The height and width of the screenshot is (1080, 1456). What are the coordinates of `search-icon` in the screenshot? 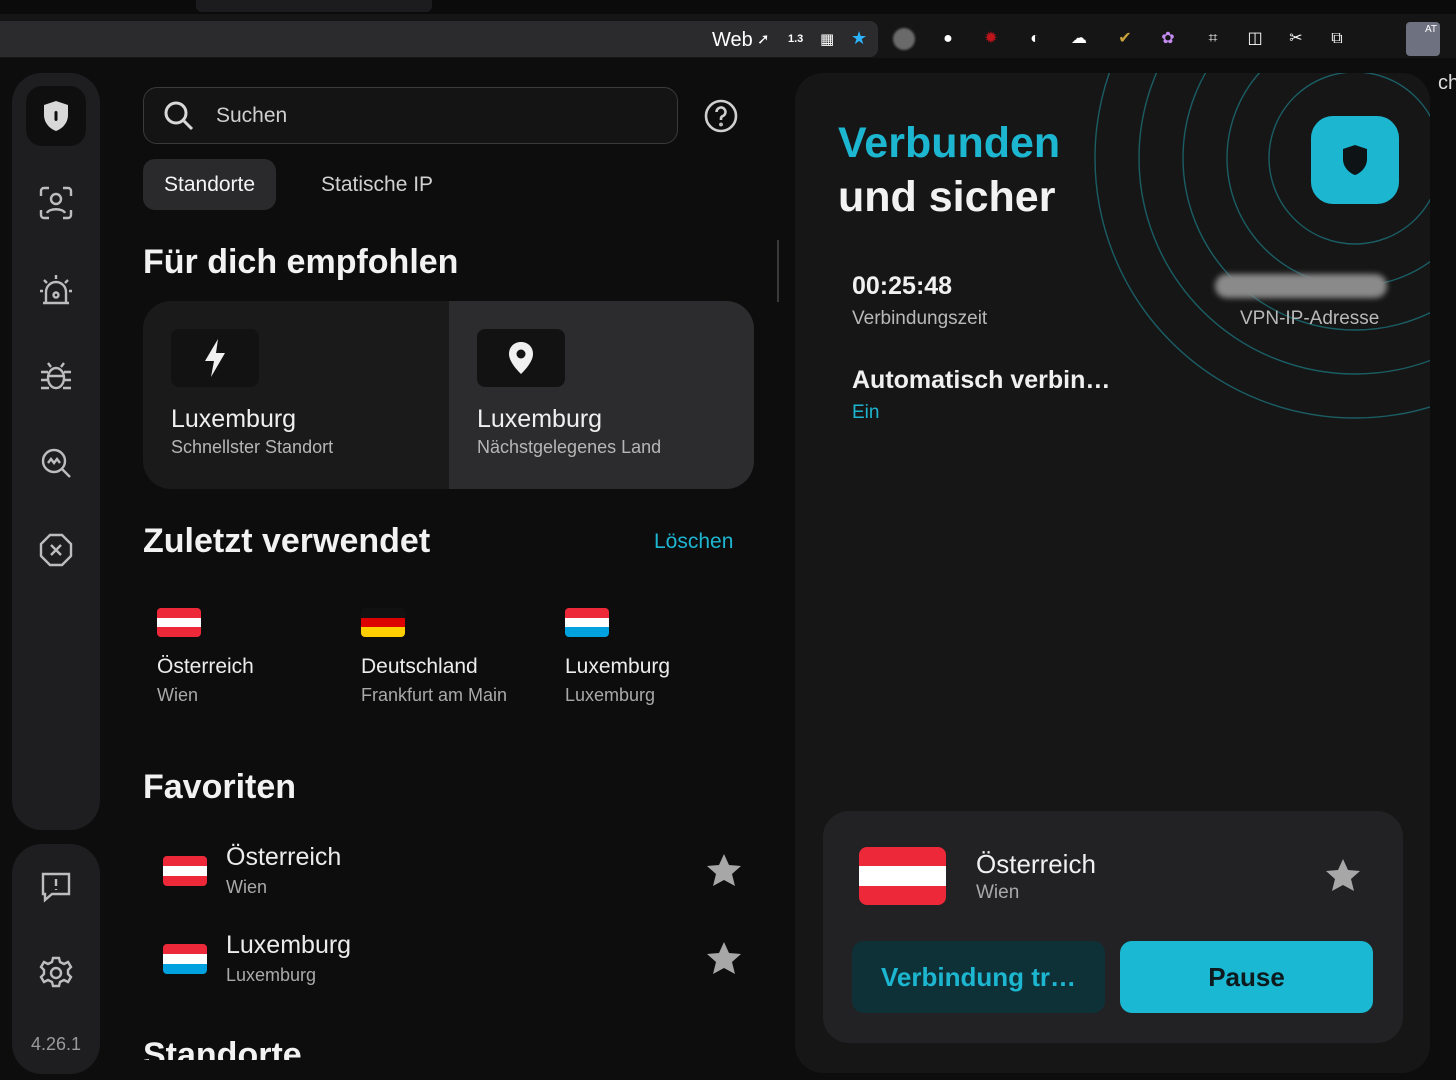 It's located at (179, 116).